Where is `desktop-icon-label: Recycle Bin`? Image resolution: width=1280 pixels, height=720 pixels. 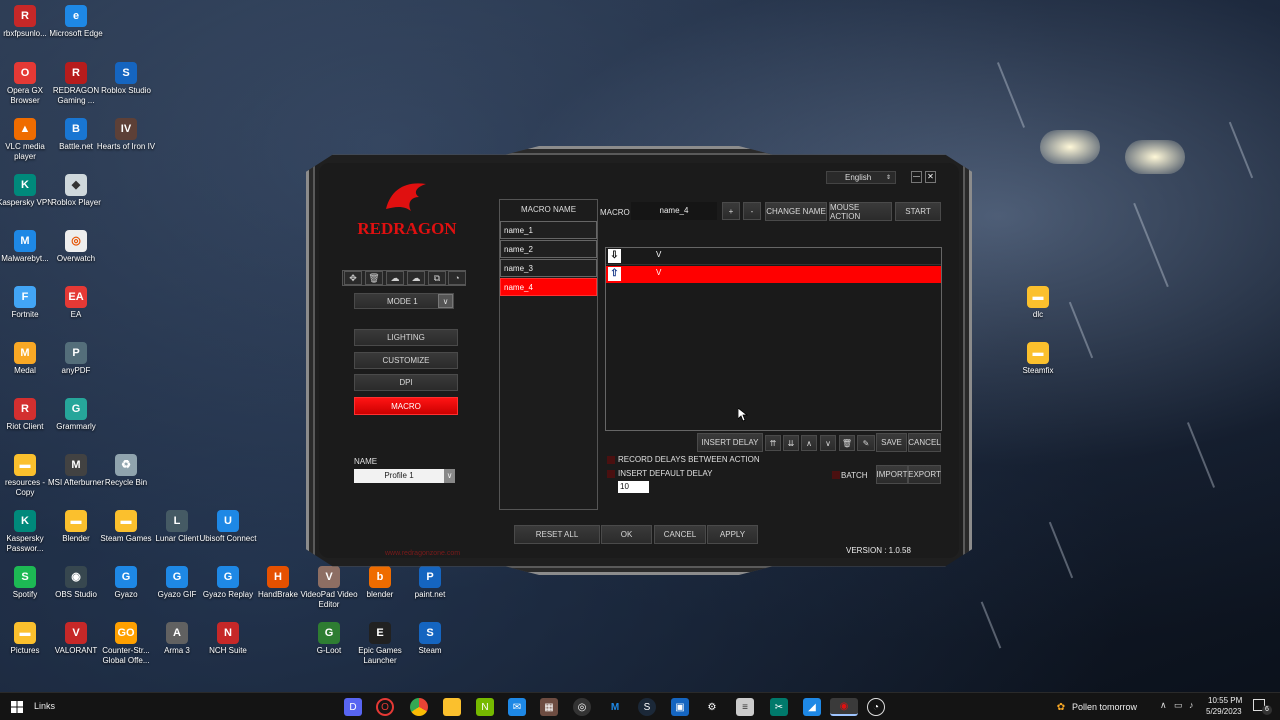
desktop-icon-label: Recycle Bin is located at coordinates (126, 482).